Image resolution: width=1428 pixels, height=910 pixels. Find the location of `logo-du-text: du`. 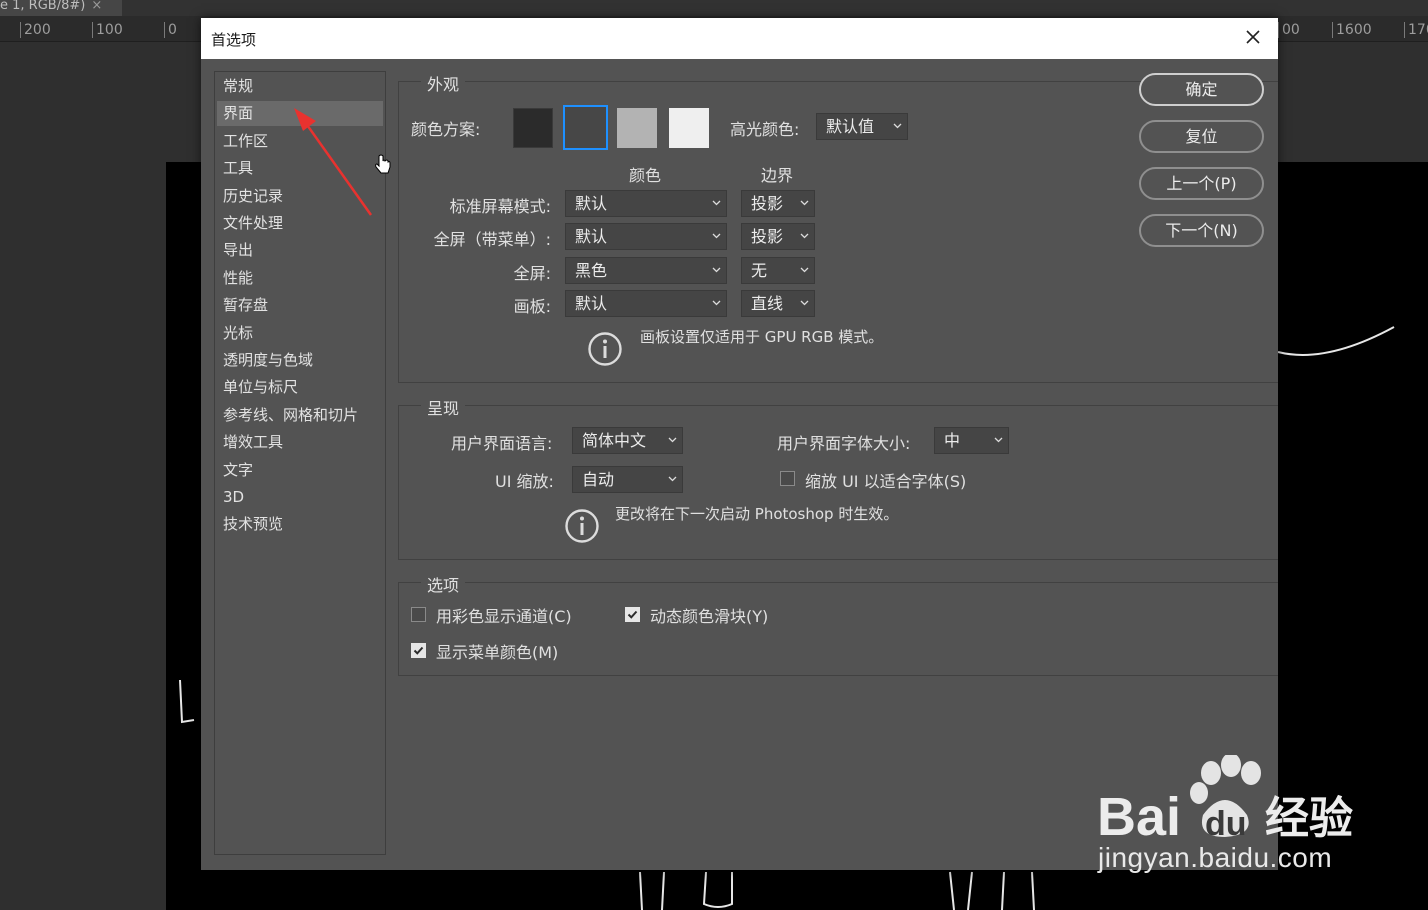

logo-du-text: du is located at coordinates (1226, 824).